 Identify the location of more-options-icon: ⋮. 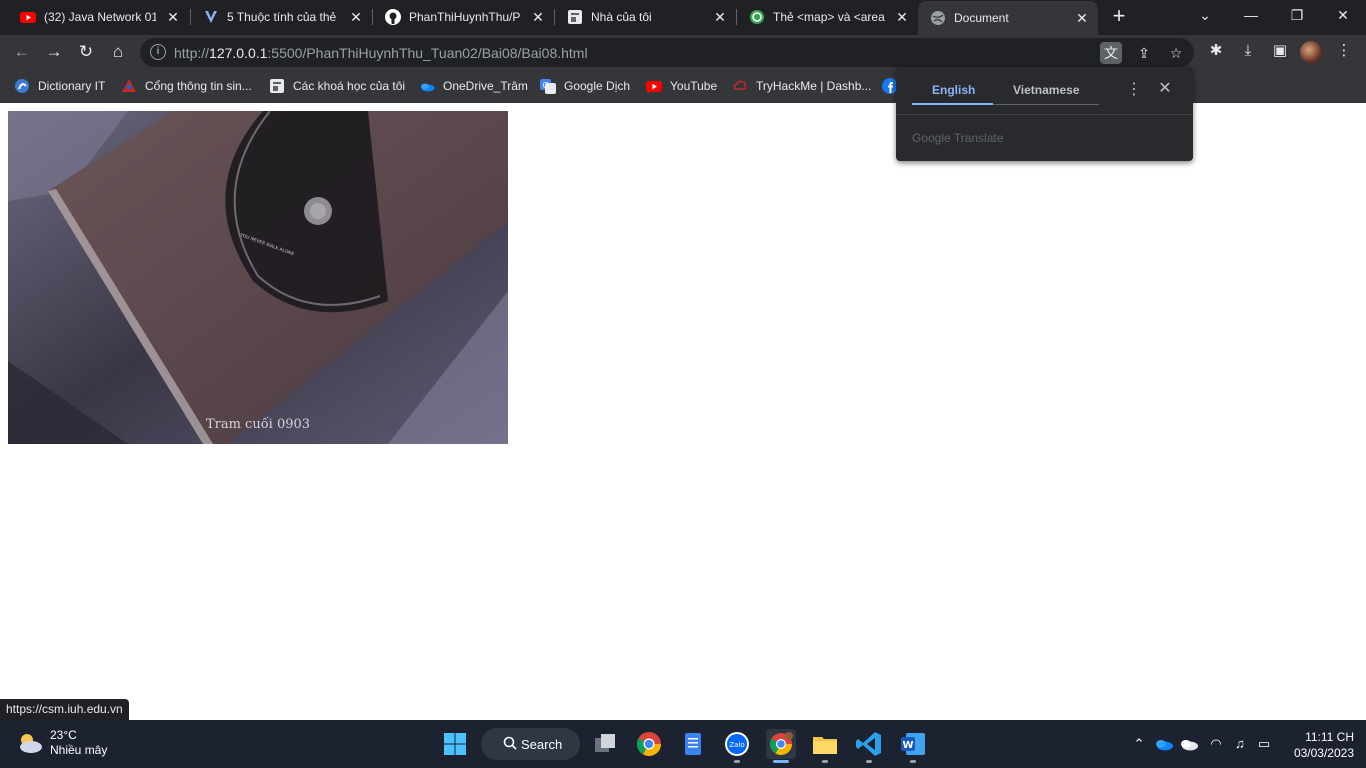
(1134, 90).